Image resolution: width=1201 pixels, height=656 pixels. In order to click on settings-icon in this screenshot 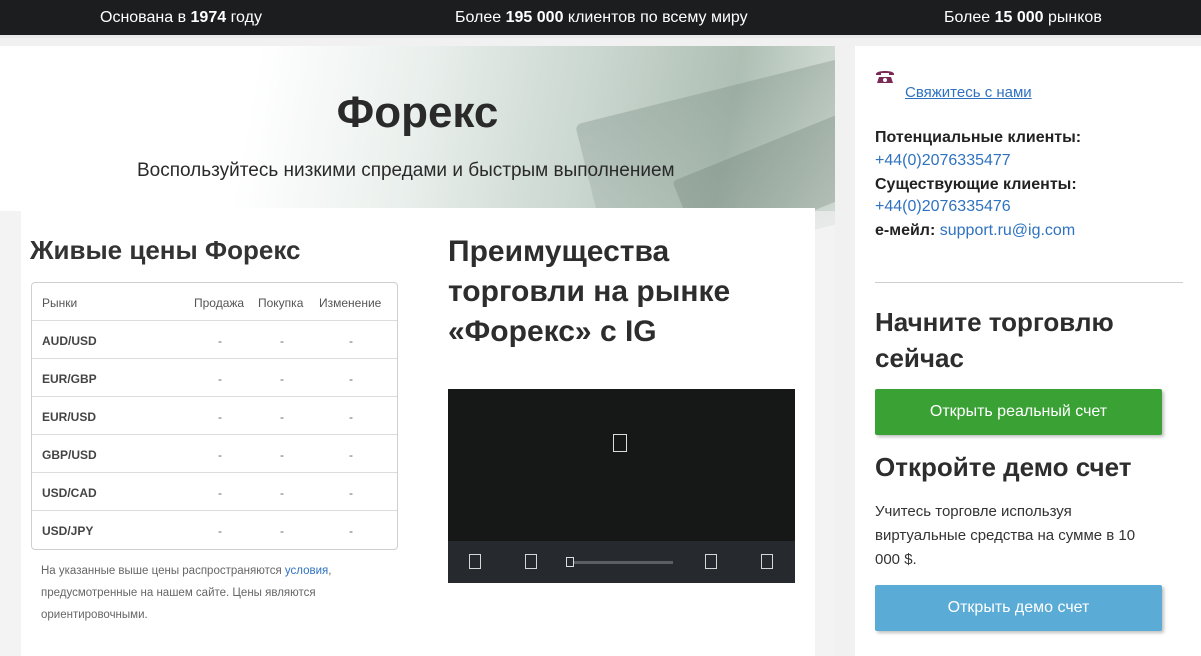, I will do `click(711, 561)`.